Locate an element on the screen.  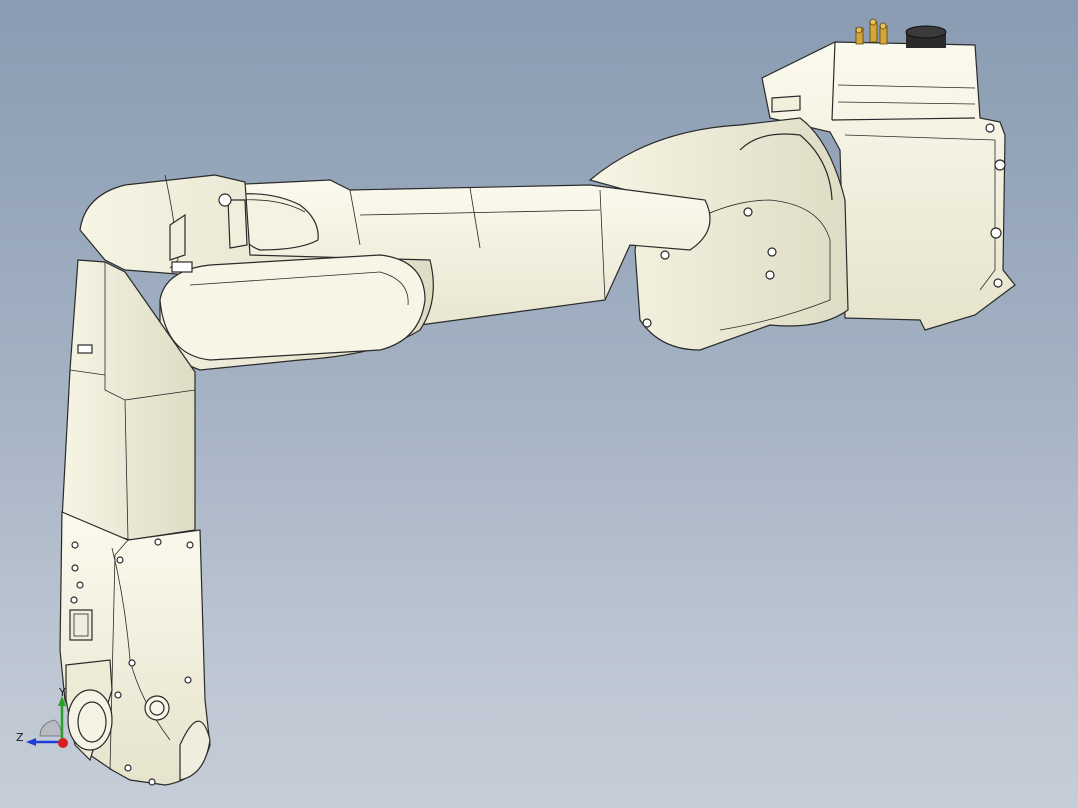
view-triad: Y Z is located at coordinates (45, 719).